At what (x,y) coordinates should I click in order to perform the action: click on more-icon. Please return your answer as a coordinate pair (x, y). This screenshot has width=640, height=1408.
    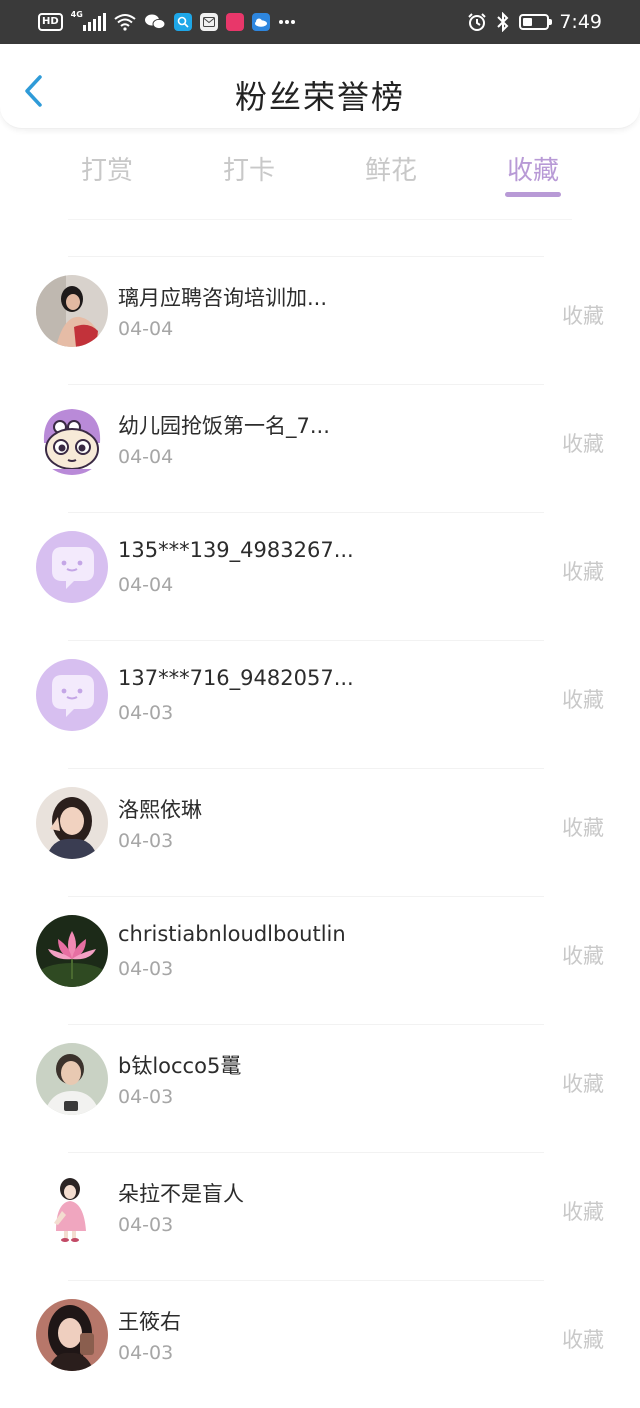
    Looking at the image, I should click on (286, 22).